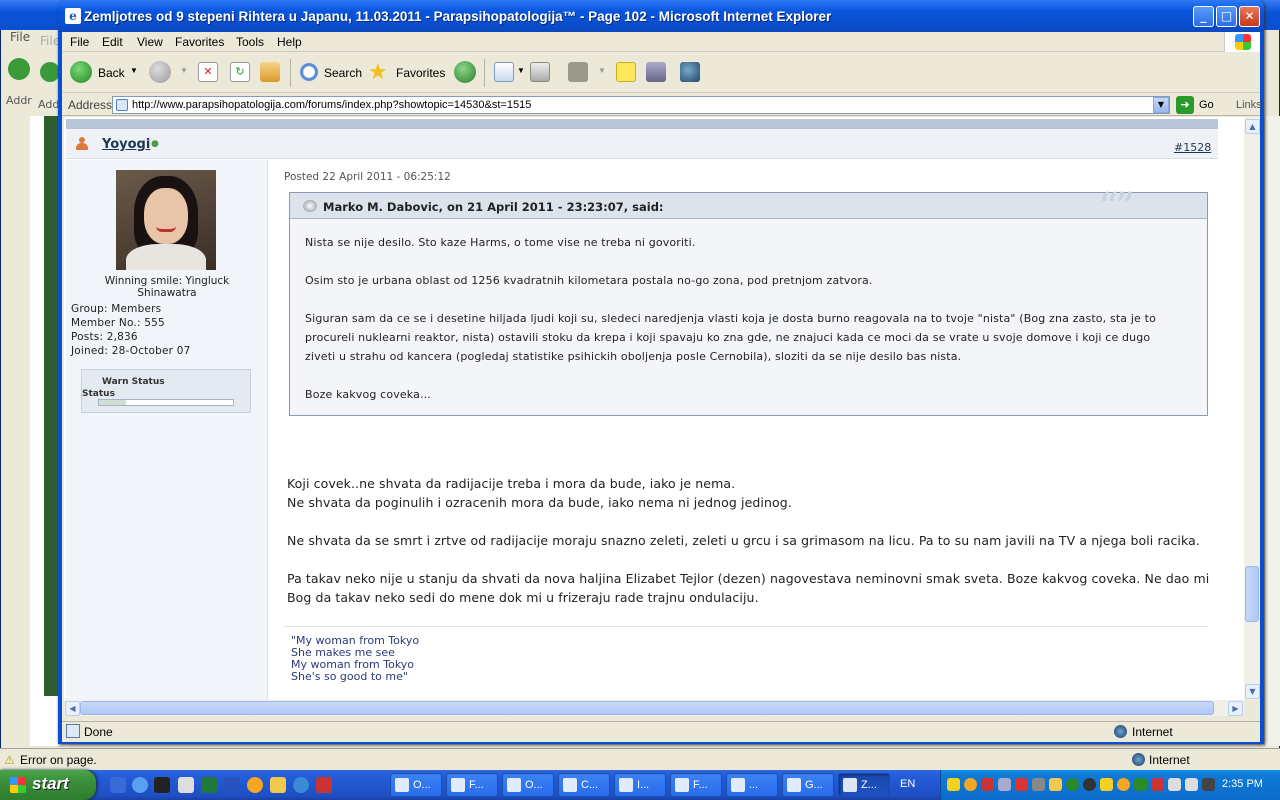 This screenshot has width=1280, height=800. I want to click on refresh-icon: ↻, so click(240, 72).